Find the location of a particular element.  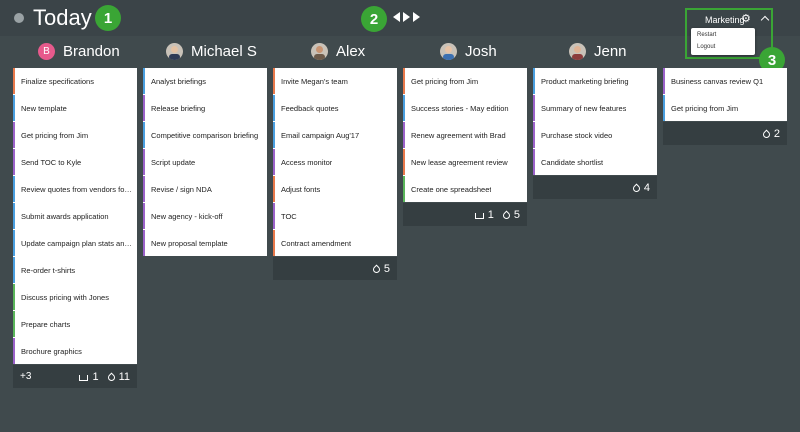

task-count-value: 4 is located at coordinates (646, 187).